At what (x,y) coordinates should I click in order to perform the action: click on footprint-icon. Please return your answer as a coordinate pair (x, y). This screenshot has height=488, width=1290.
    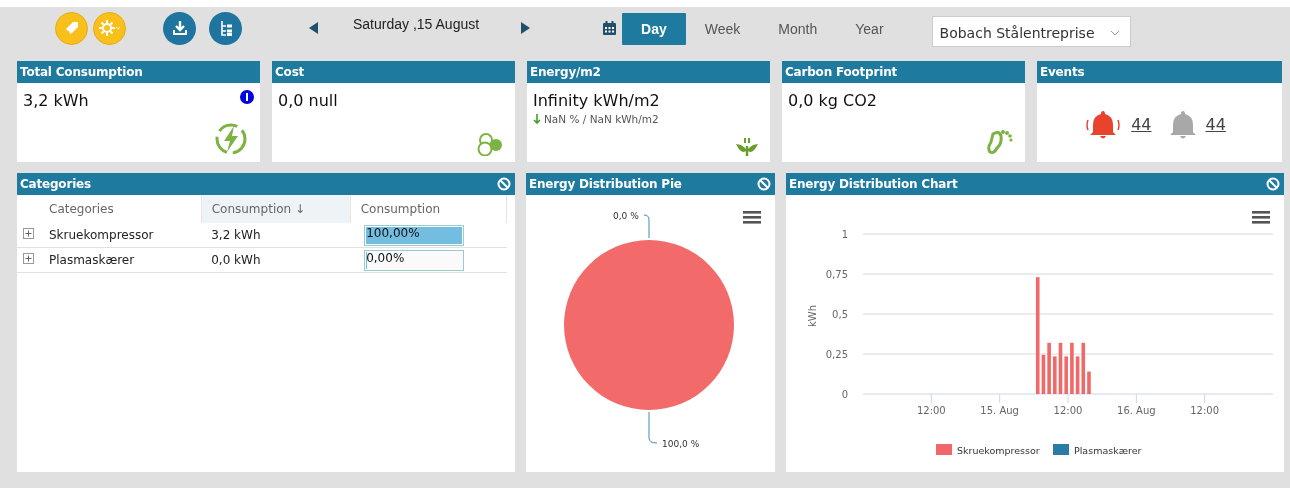
    Looking at the image, I should click on (1000, 142).